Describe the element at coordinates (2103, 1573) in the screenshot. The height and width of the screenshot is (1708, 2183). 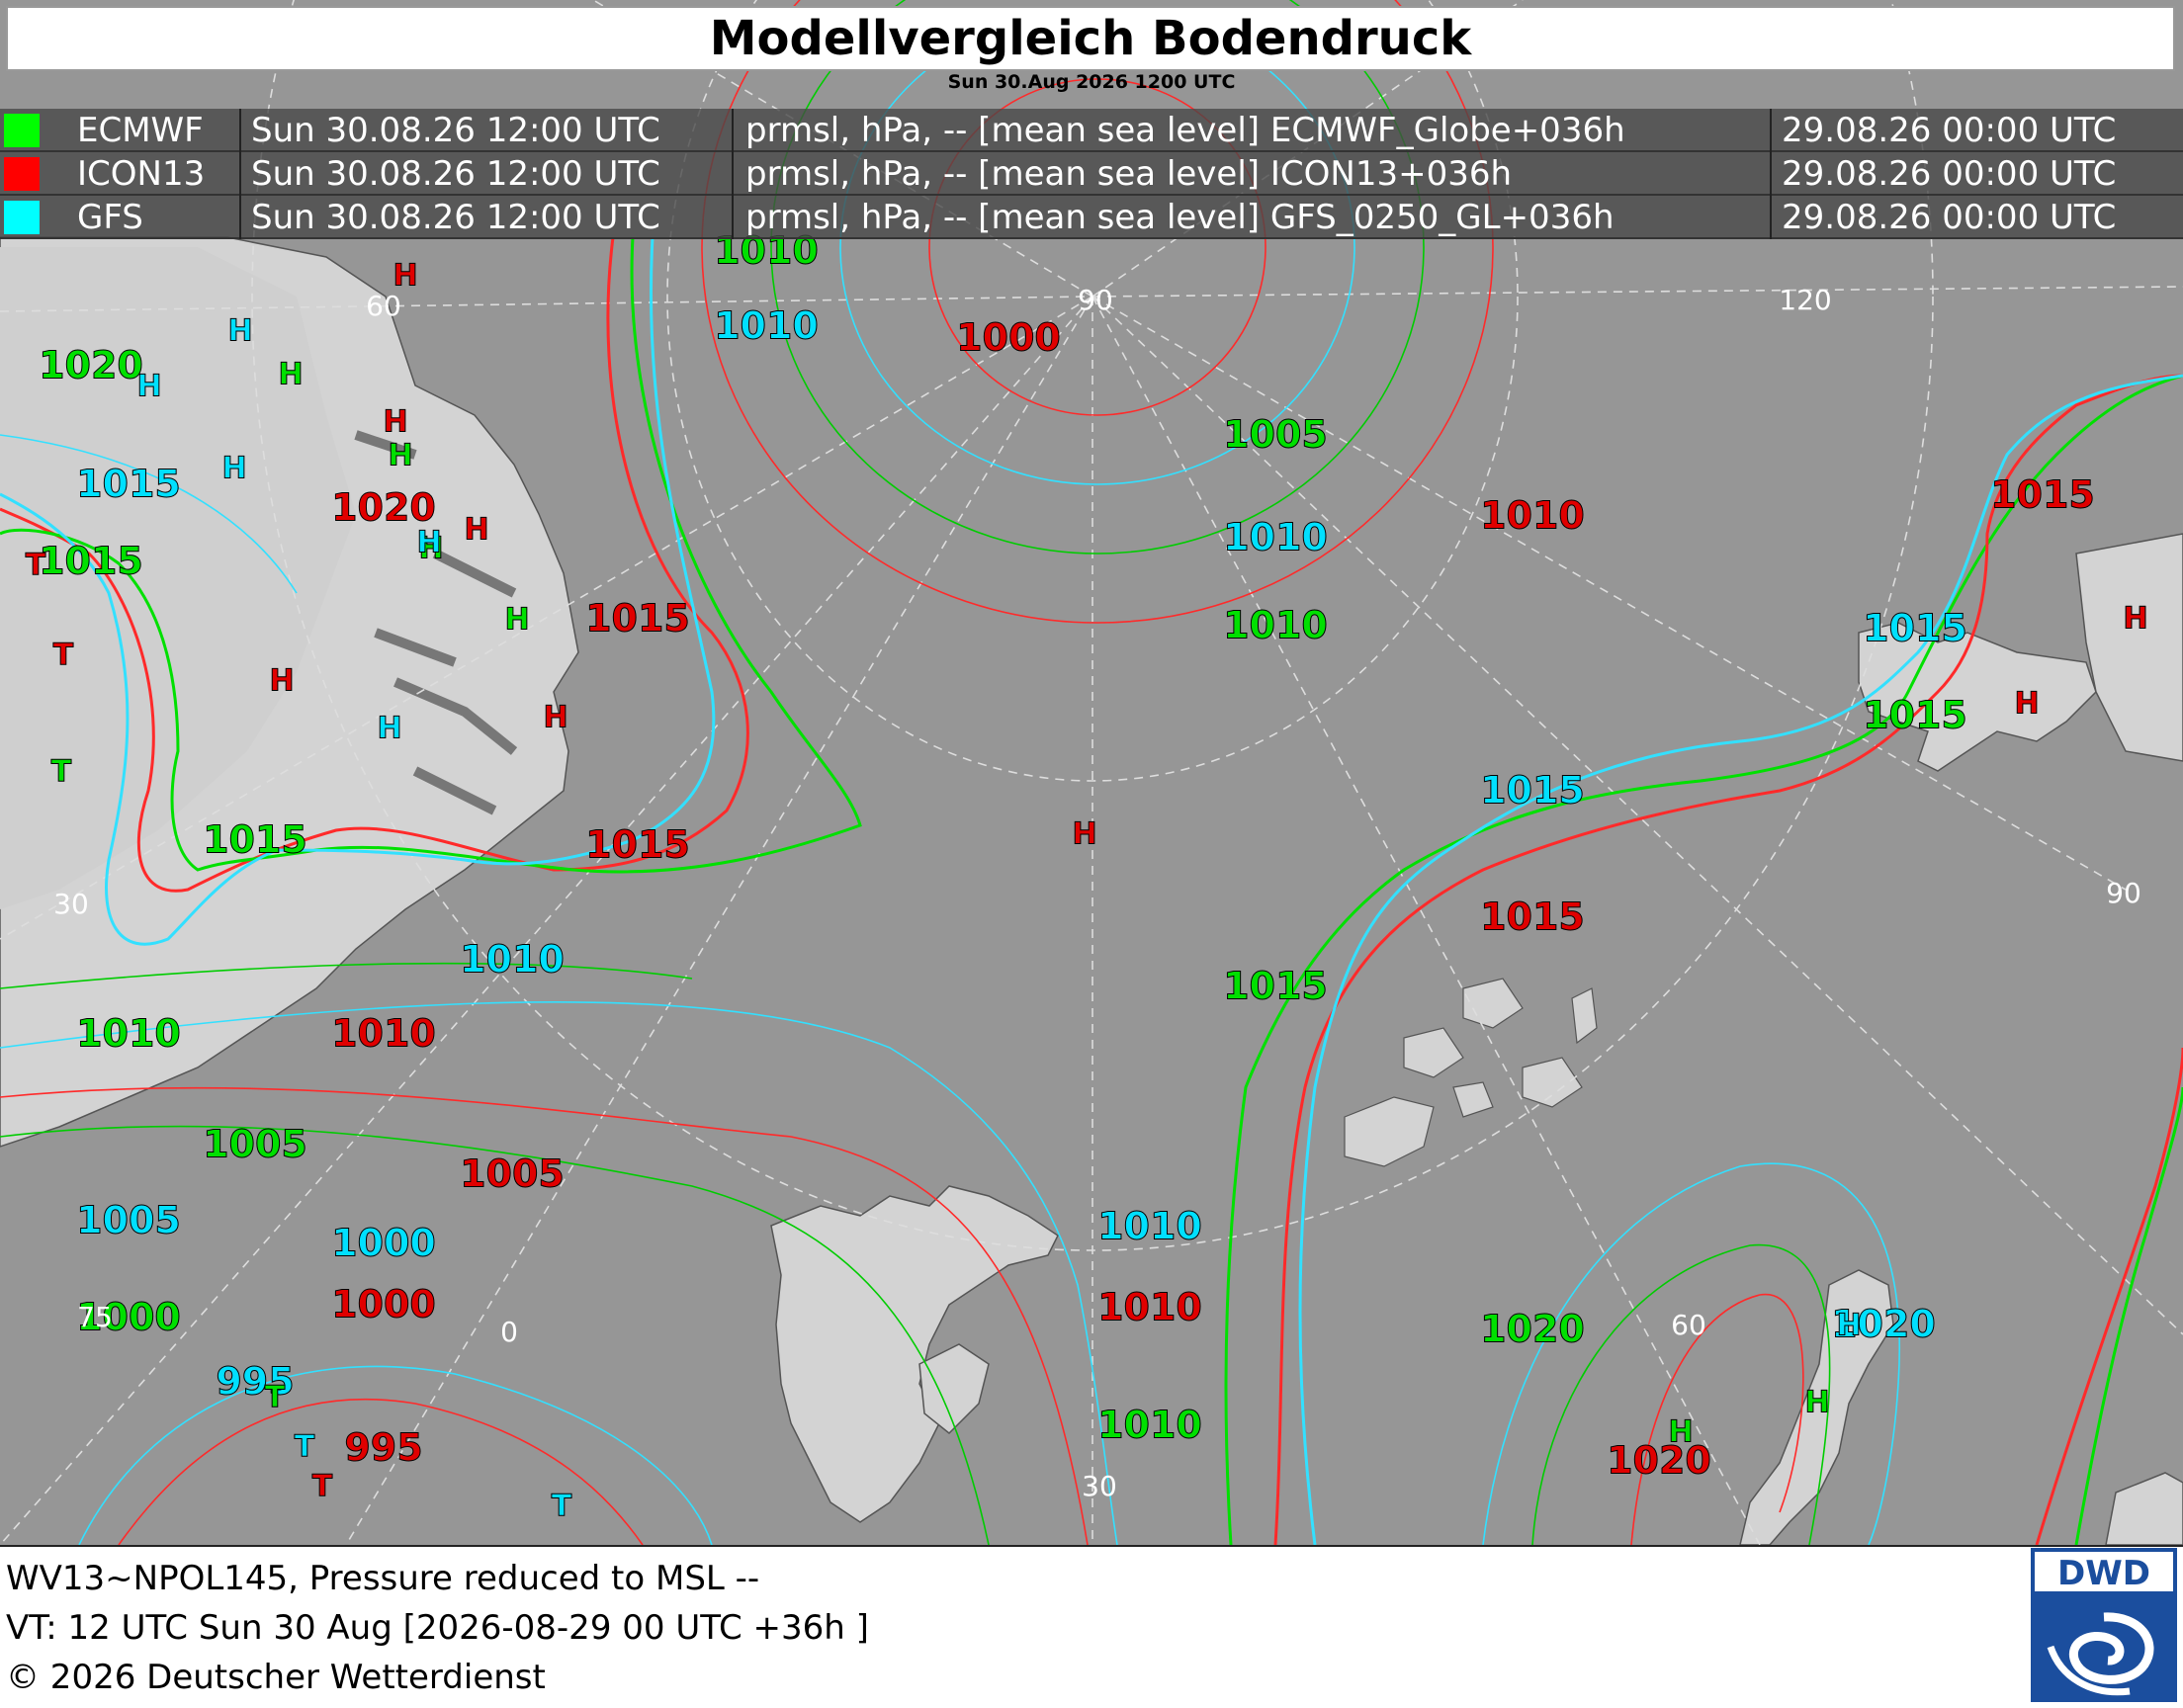
I see `svg-text: DWD` at that location.